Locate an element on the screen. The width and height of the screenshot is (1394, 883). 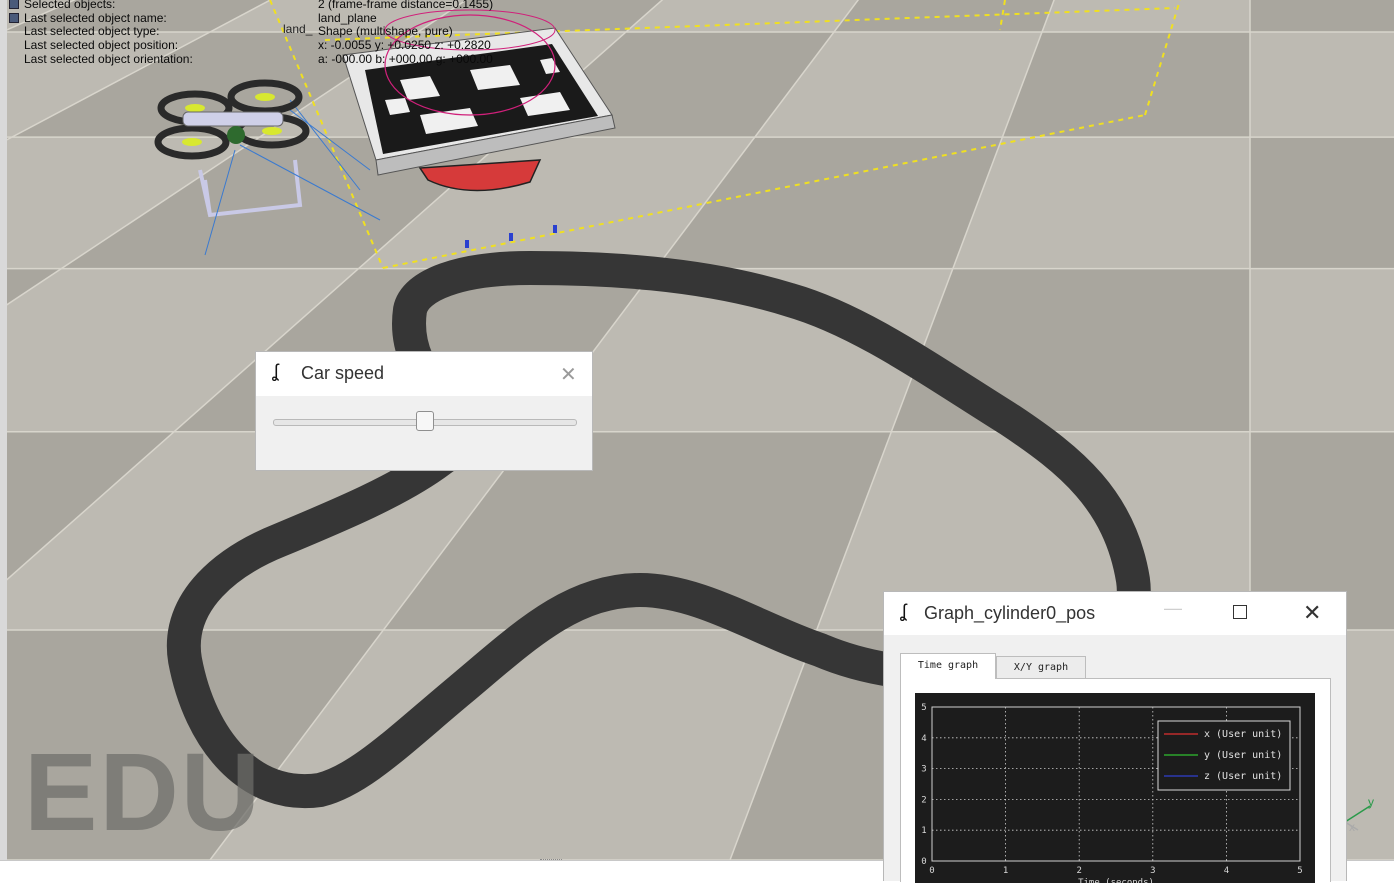
info-value: x: -0.0055 y: +0.0250 z: +0.2820 is located at coordinates (404, 45).